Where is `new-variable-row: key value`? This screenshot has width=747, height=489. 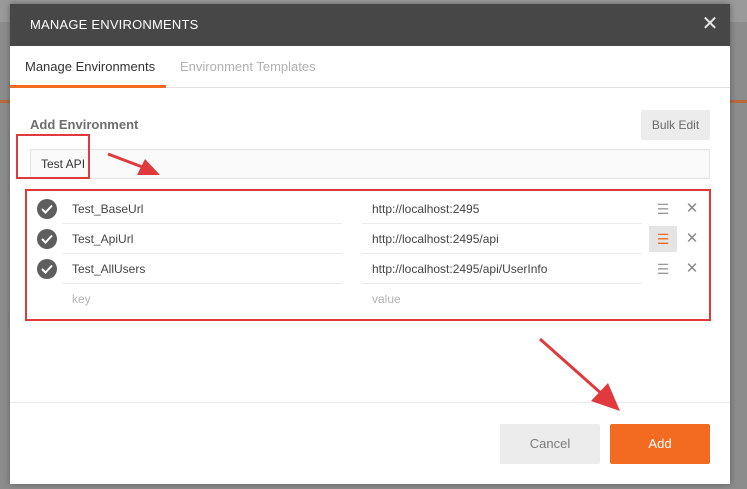
new-variable-row: key value is located at coordinates (368, 299).